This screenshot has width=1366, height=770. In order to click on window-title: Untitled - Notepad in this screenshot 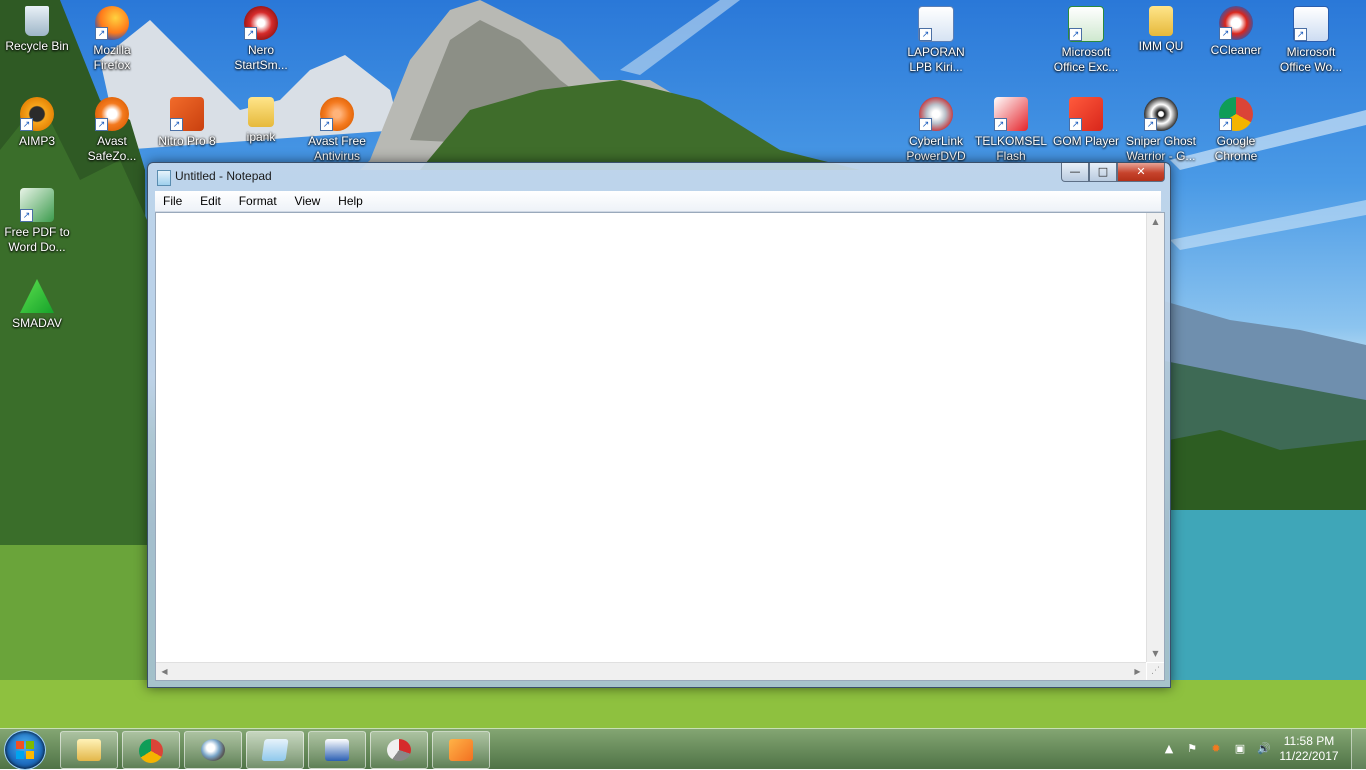, I will do `click(223, 176)`.